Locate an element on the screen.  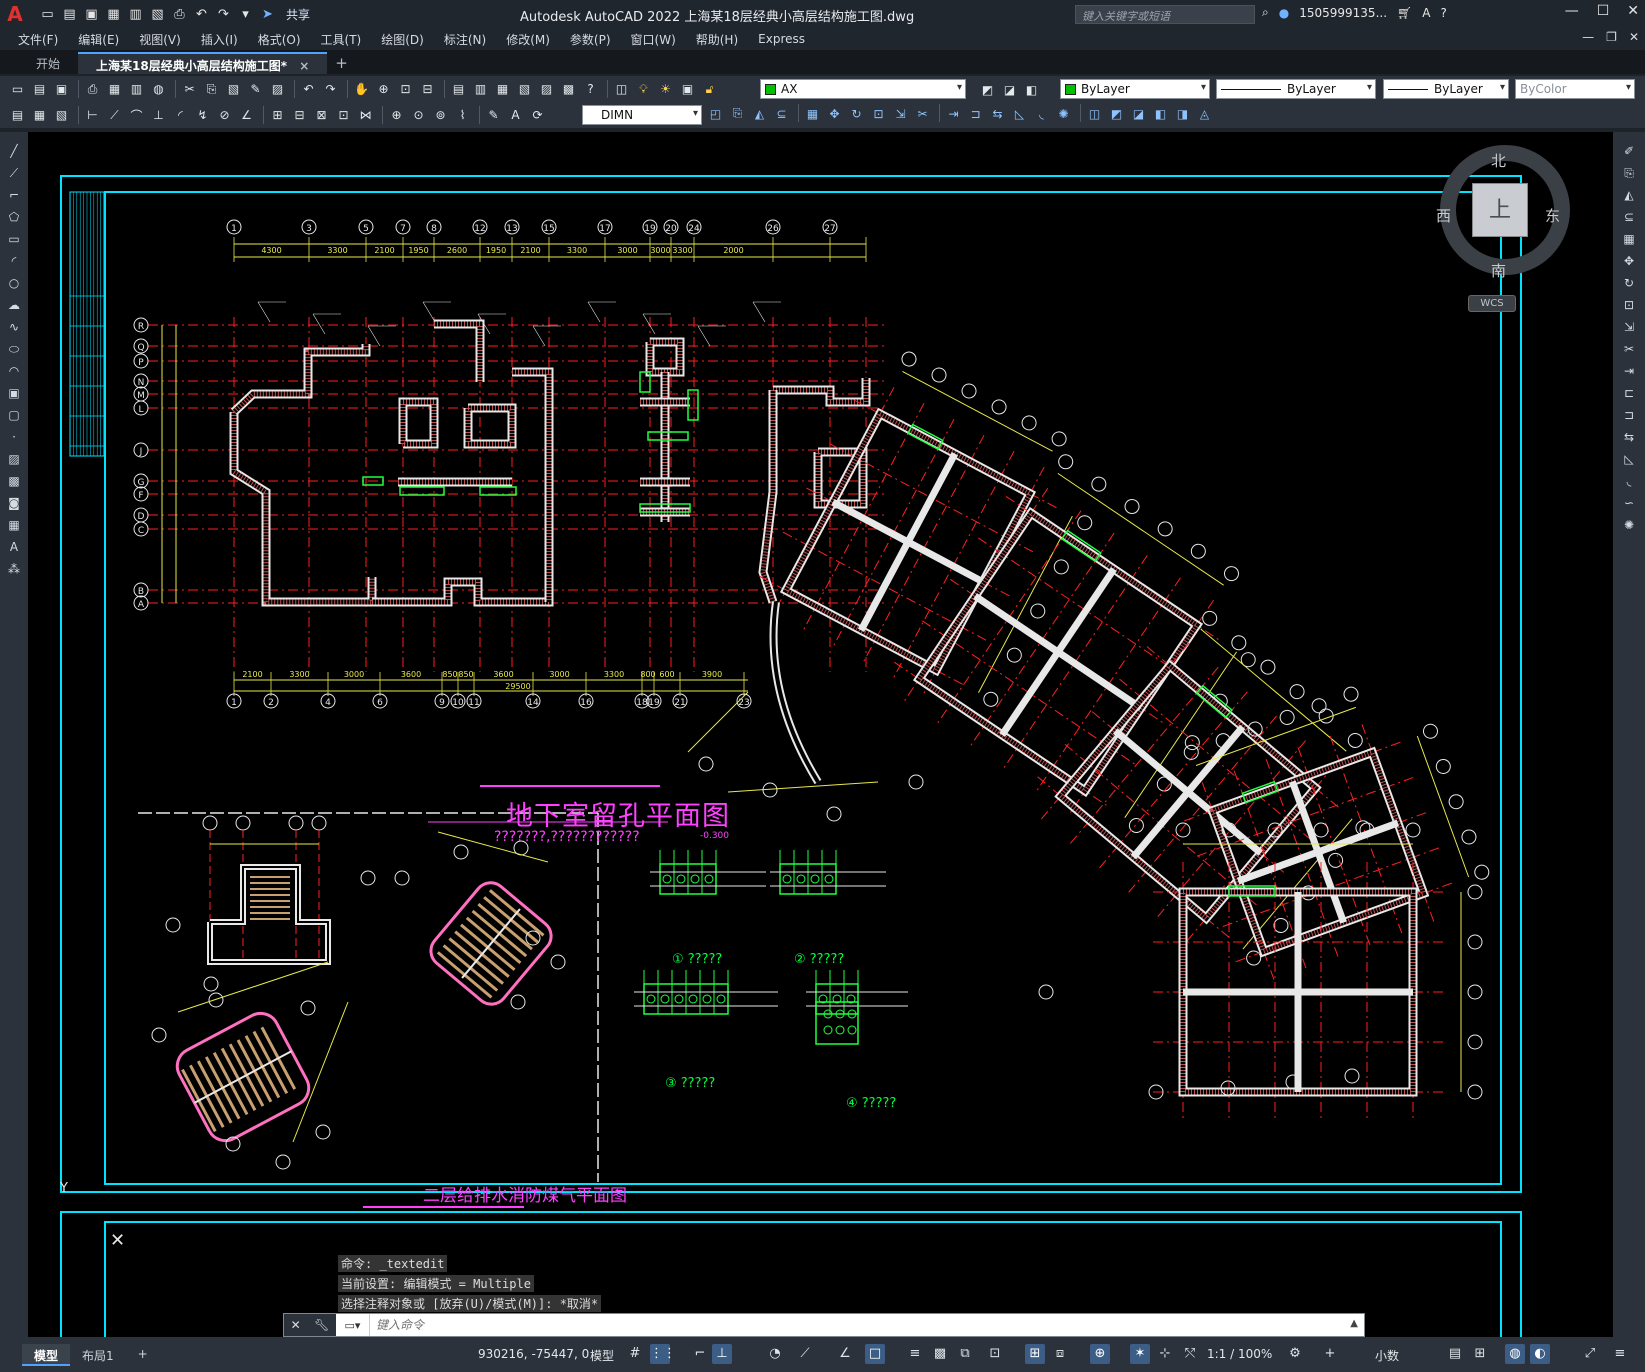
fillet-icon: ◟ is located at coordinates (1629, 481).